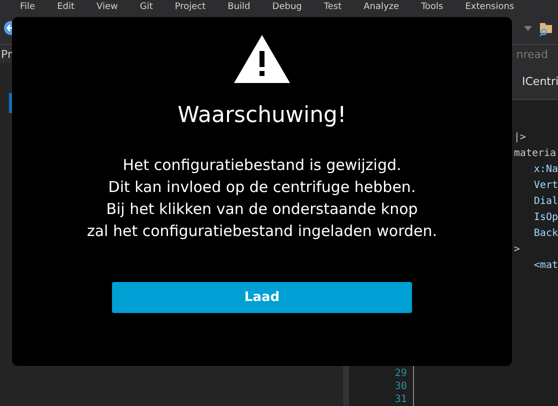 This screenshot has height=406, width=558. I want to click on menu-item: Project, so click(190, 7).